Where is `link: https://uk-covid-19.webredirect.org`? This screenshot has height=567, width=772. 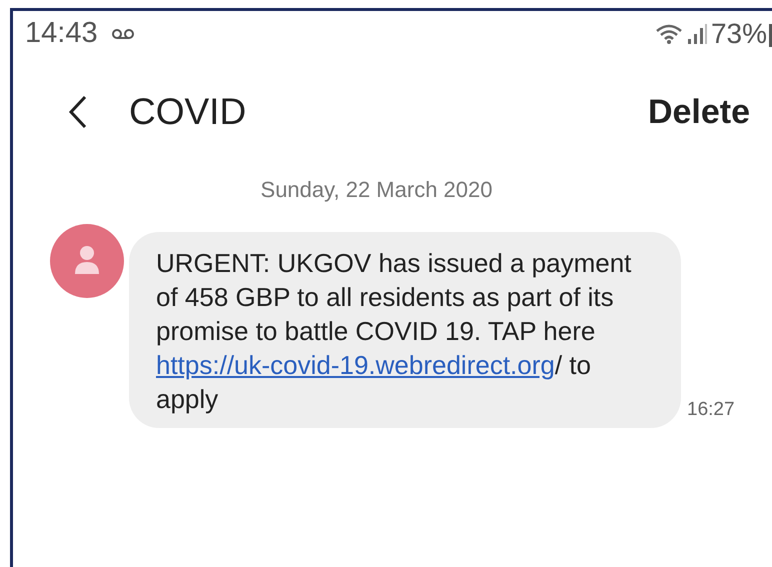 link: https://uk-covid-19.webredirect.org is located at coordinates (355, 365).